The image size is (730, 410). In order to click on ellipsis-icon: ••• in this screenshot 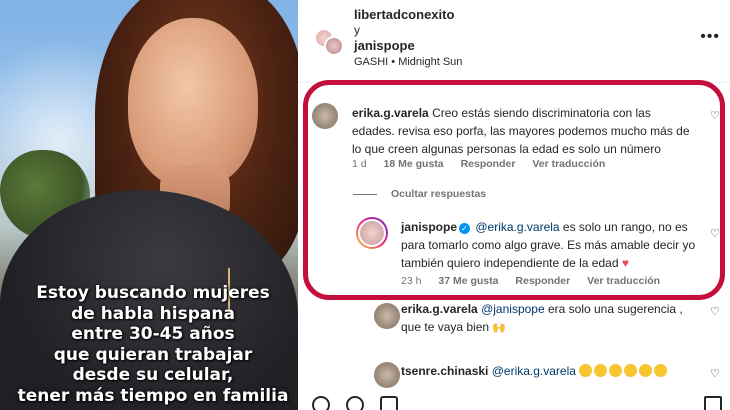, I will do `click(710, 37)`.